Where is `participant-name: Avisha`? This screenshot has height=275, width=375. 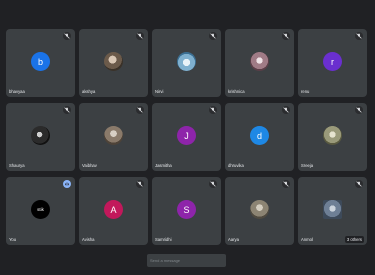 participant-name: Avisha is located at coordinates (88, 239).